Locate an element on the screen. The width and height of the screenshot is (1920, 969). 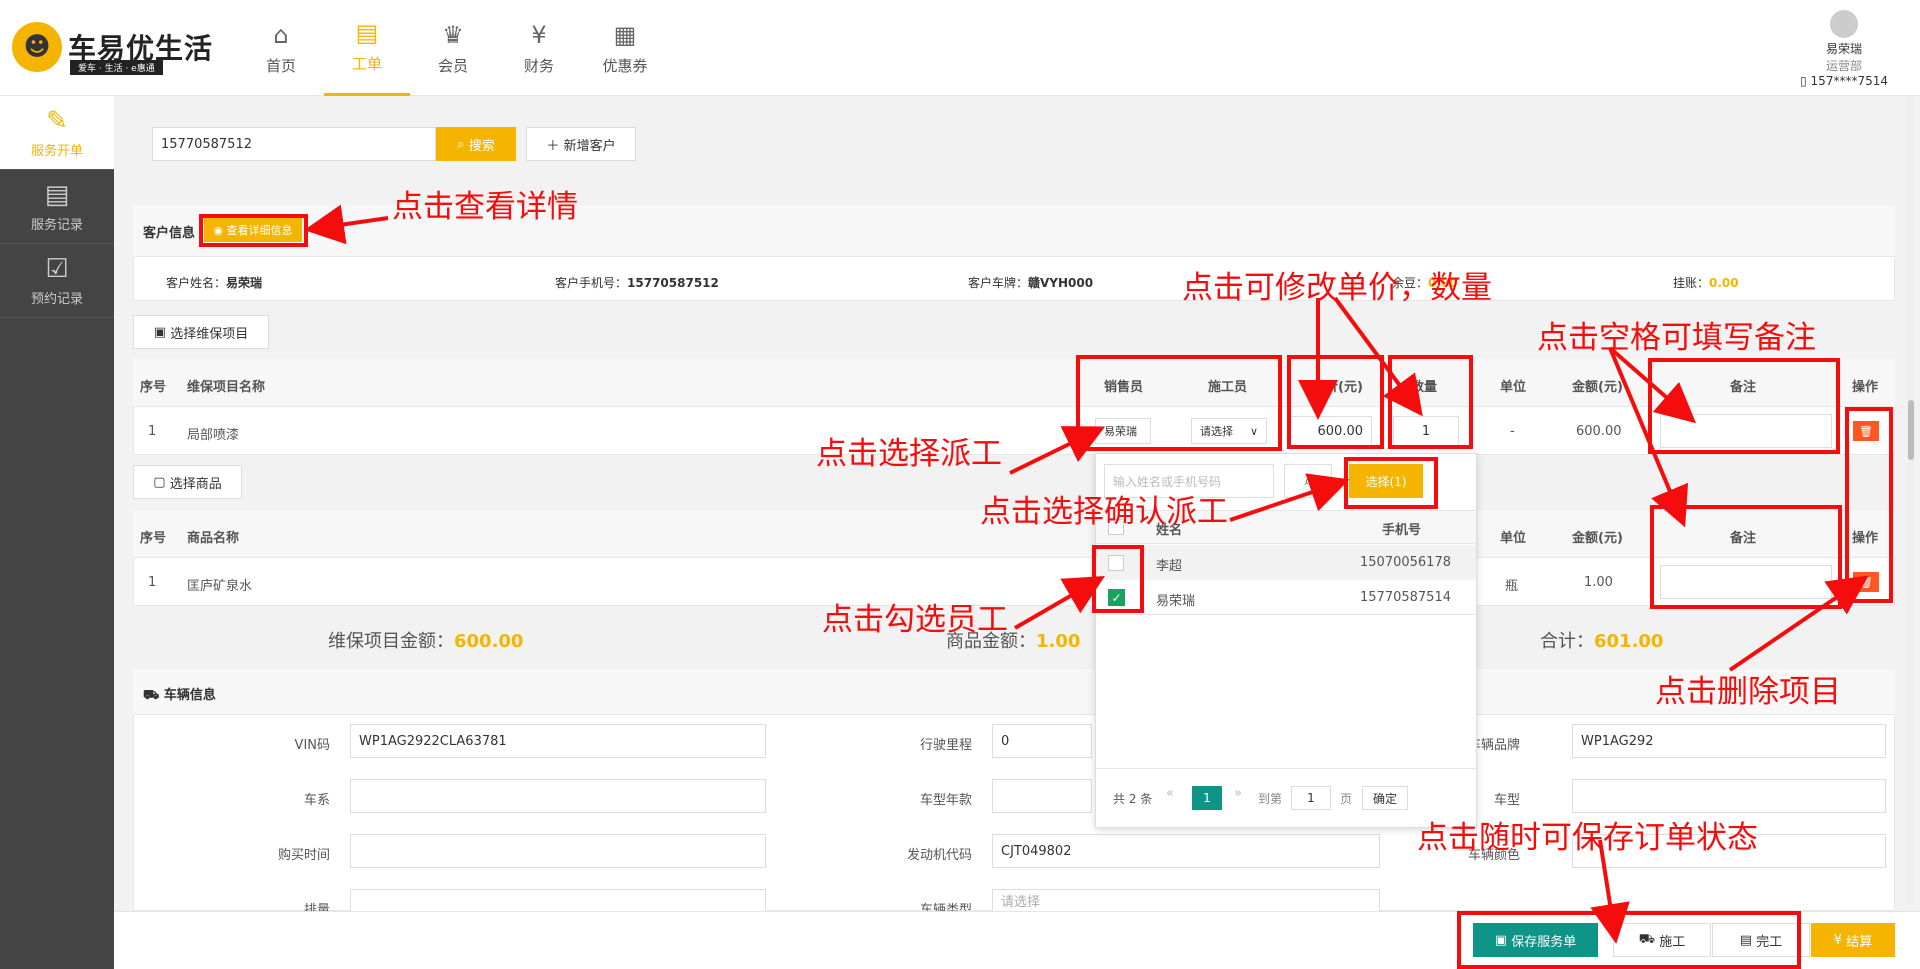
arrow-qty is located at coordinates (1378, 356).